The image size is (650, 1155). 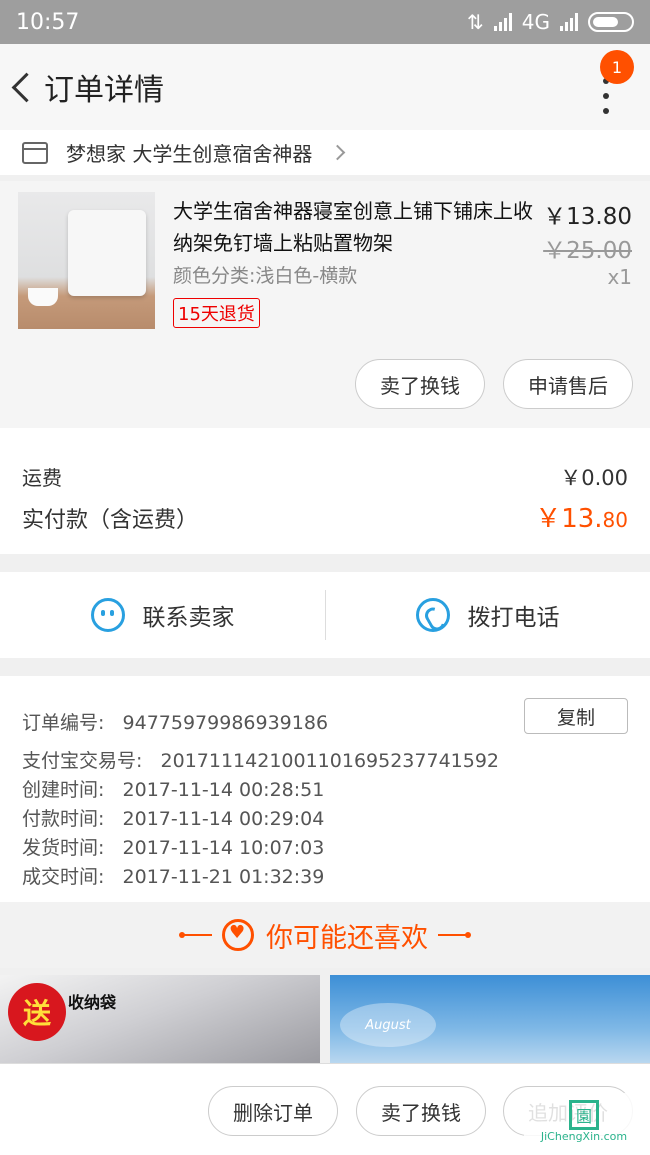 What do you see at coordinates (325, 22) in the screenshot?
I see `status-bar: 10:57 ⇅ 4G` at bounding box center [325, 22].